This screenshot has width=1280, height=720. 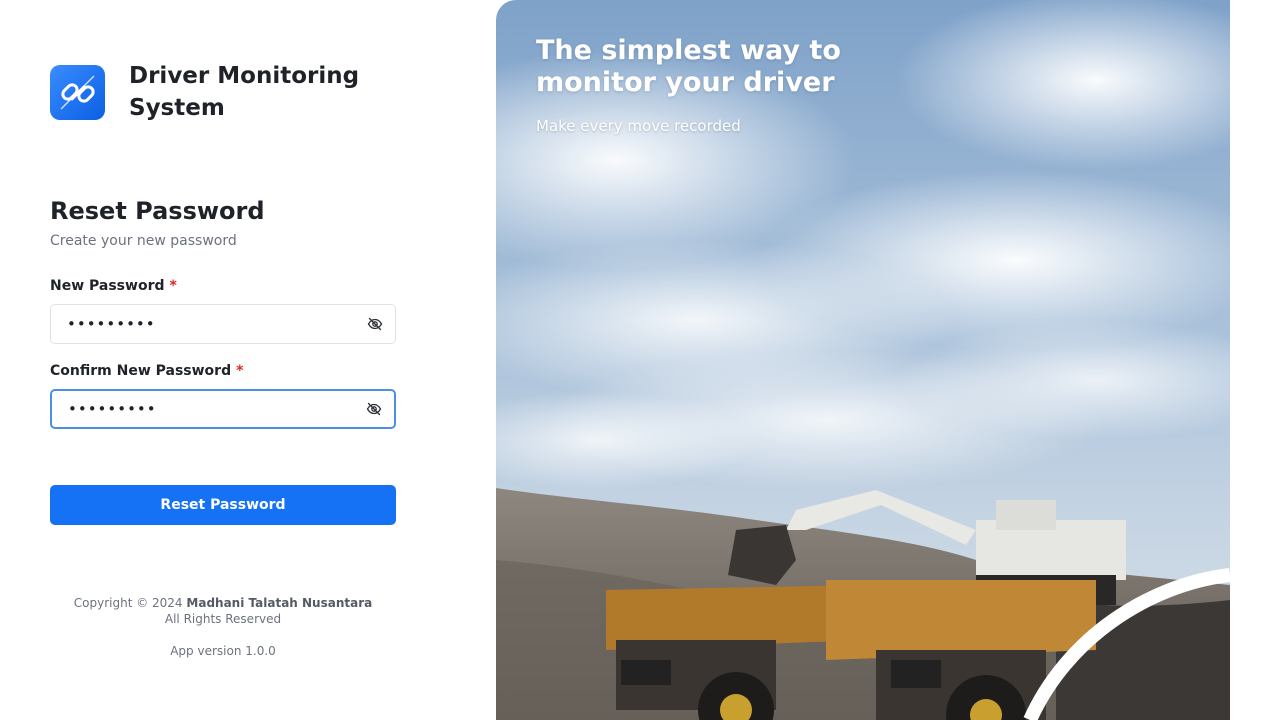 I want to click on reset-password-button: Reset Password, so click(x=223, y=505).